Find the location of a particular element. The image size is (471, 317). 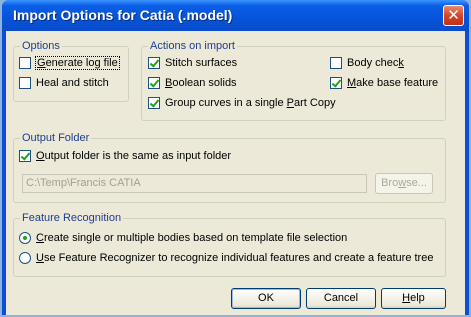

output-path-input: C:\Temp\Francis CATIA is located at coordinates (194, 183).